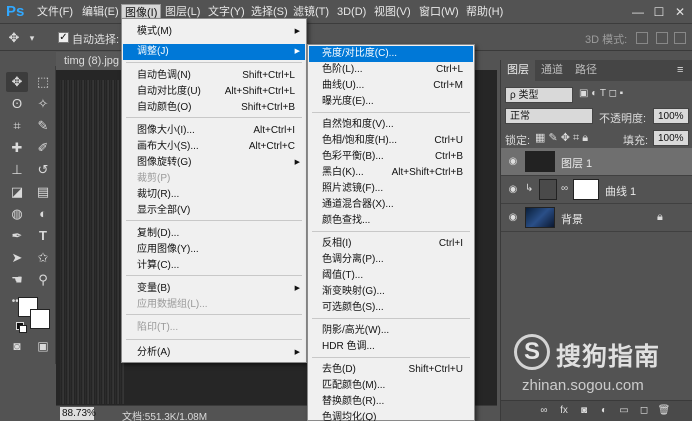  What do you see at coordinates (214, 163) in the screenshot?
I see `menu-item-image-rotation: 图像旋转(G) ▶` at bounding box center [214, 163].